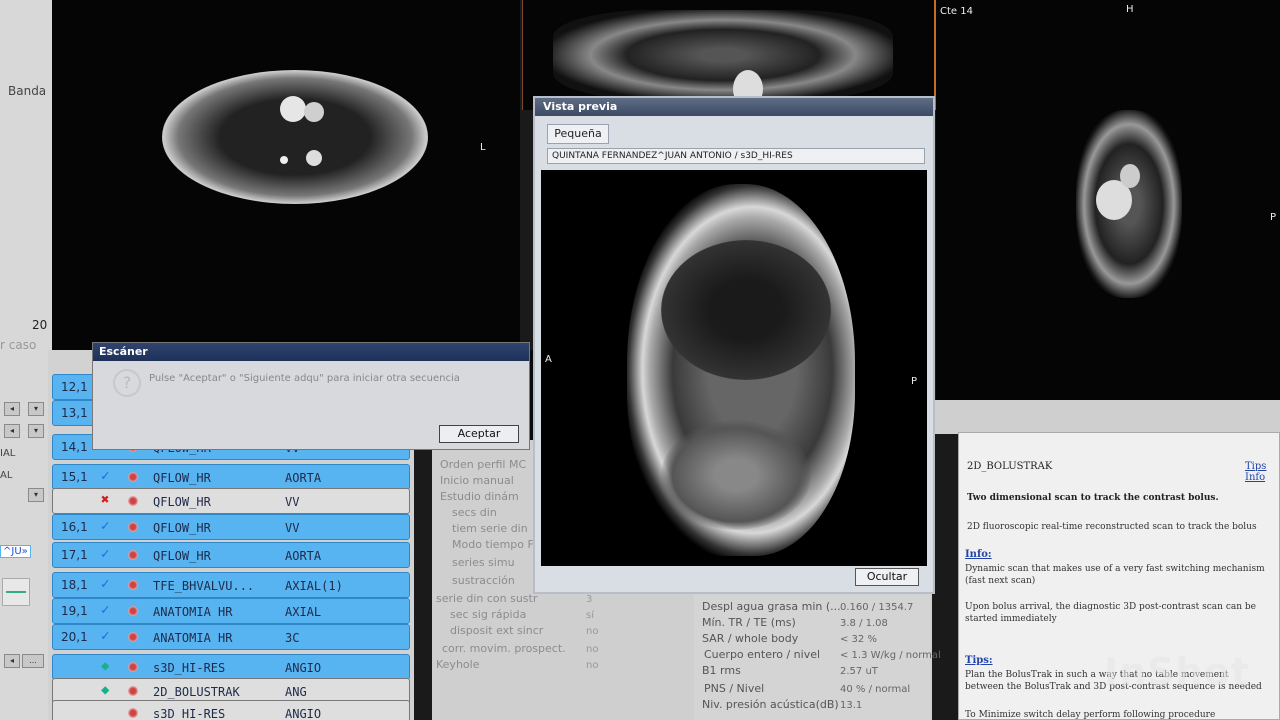  Describe the element at coordinates (770, 704) in the screenshot. I see `param-label: Niv. presión acústica(dB)` at that location.